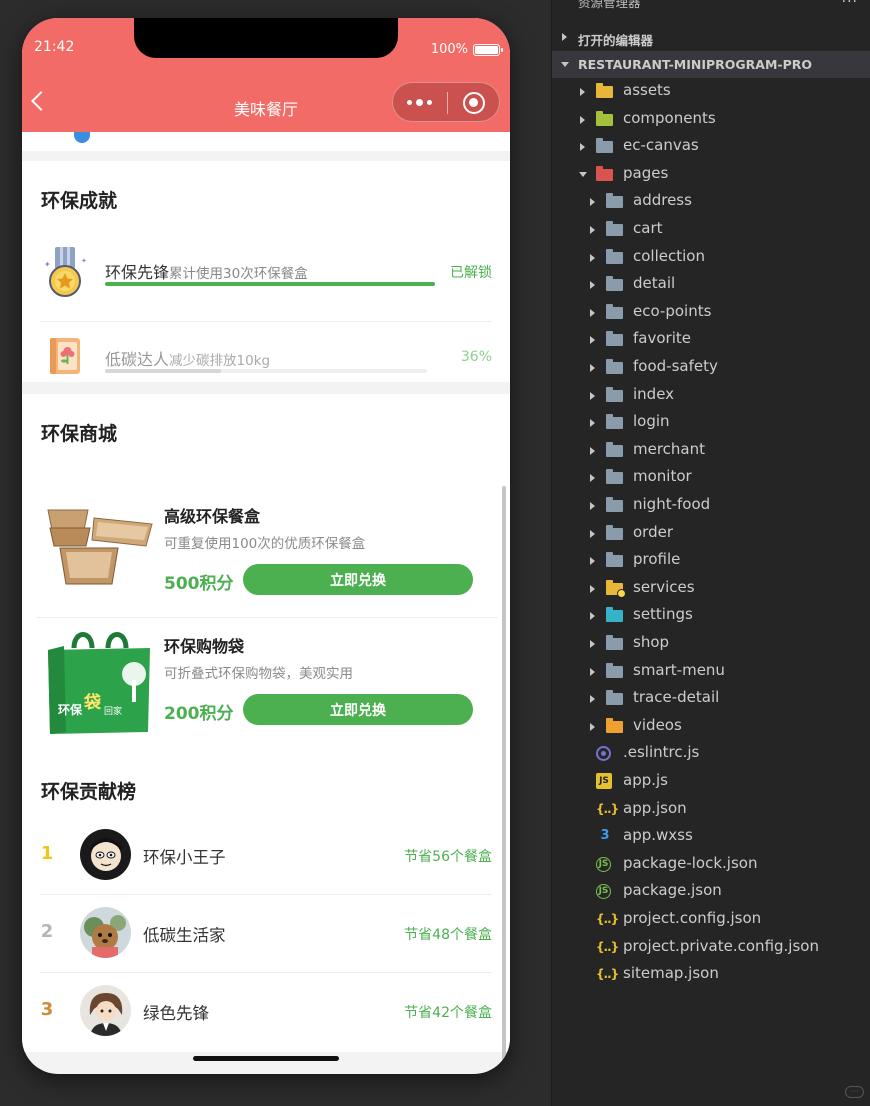 The height and width of the screenshot is (1106, 870). Describe the element at coordinates (711, 146) in the screenshot. I see `folder-ec-canvas: ec-canvas` at that location.